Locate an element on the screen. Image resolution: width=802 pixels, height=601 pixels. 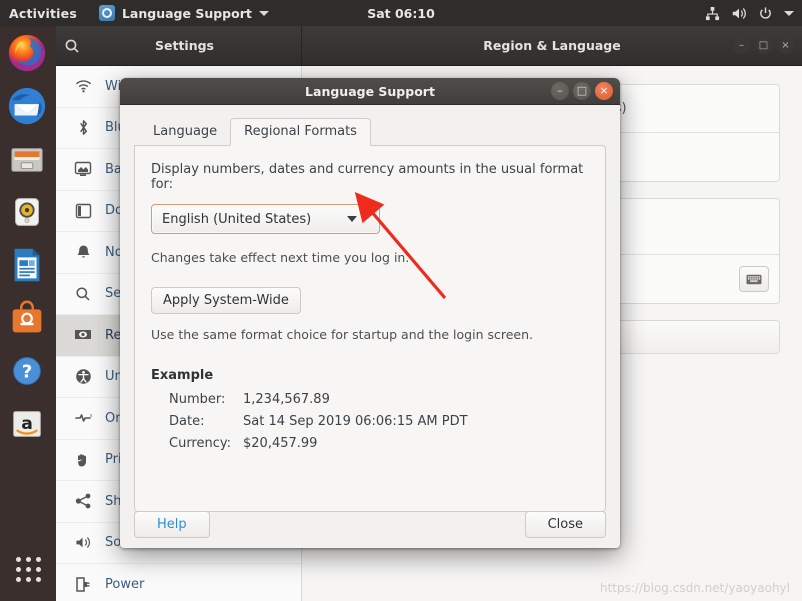
dock-item-firefox is located at coordinates (28, 54).